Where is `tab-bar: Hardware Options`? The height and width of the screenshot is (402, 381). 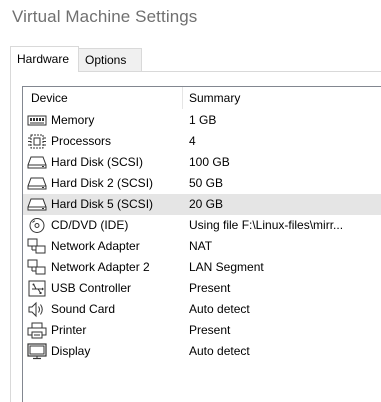 tab-bar: Hardware Options is located at coordinates (195, 59).